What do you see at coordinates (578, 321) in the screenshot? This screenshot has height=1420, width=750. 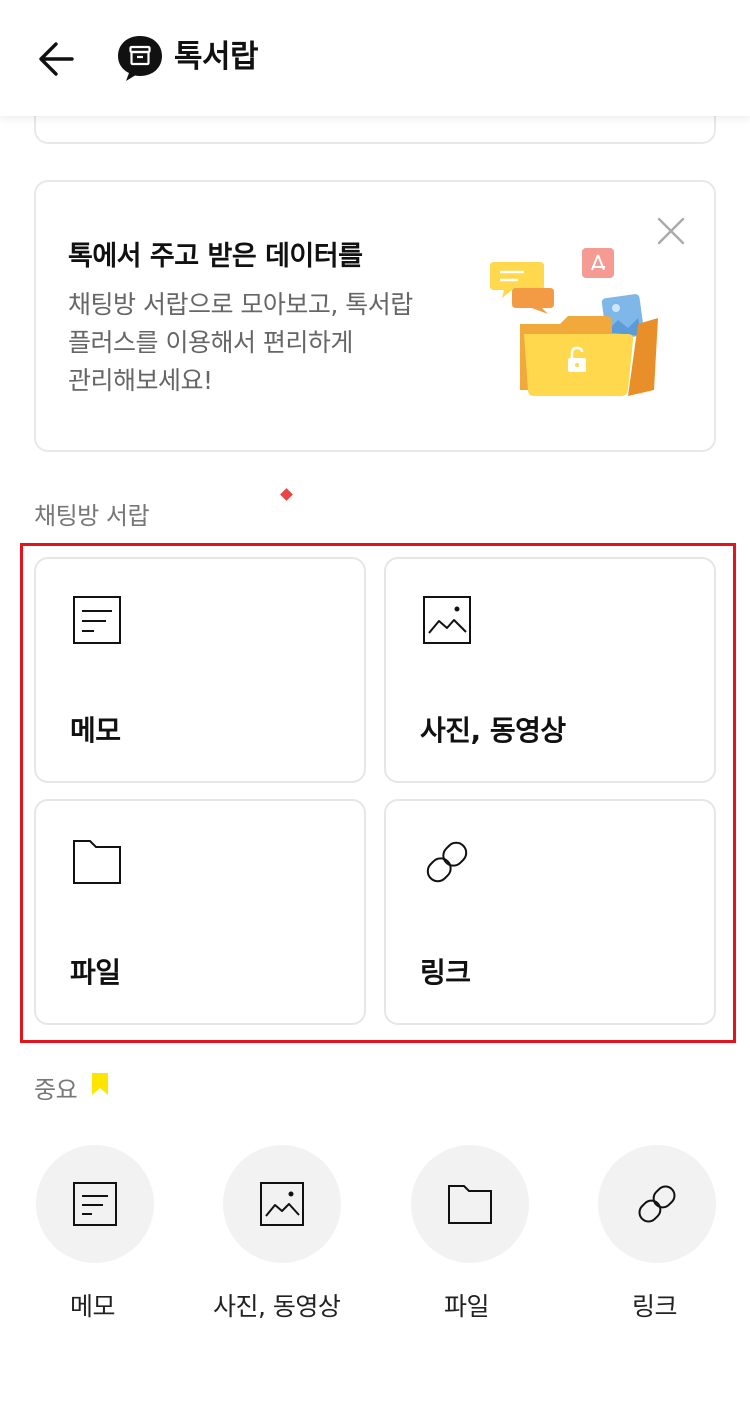 I see `folder-illustration` at bounding box center [578, 321].